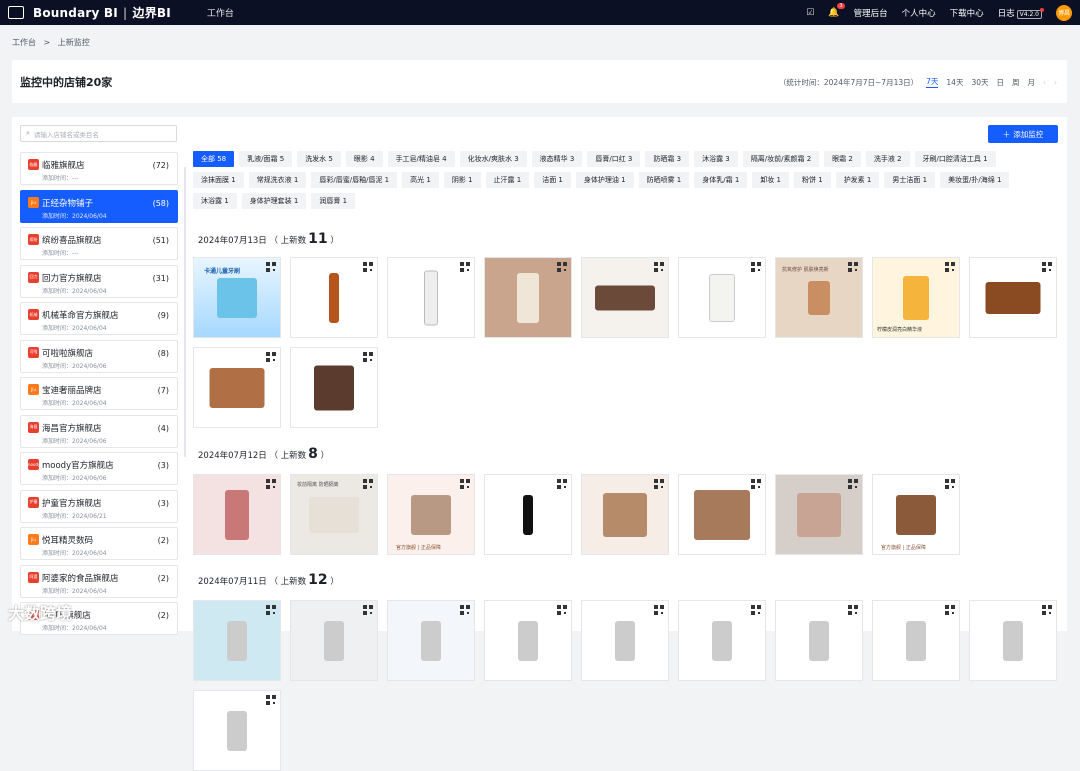 Image resolution: width=1080 pixels, height=771 pixels. What do you see at coordinates (932, 82) in the screenshot?
I see `range-7d: 7天` at bounding box center [932, 82].